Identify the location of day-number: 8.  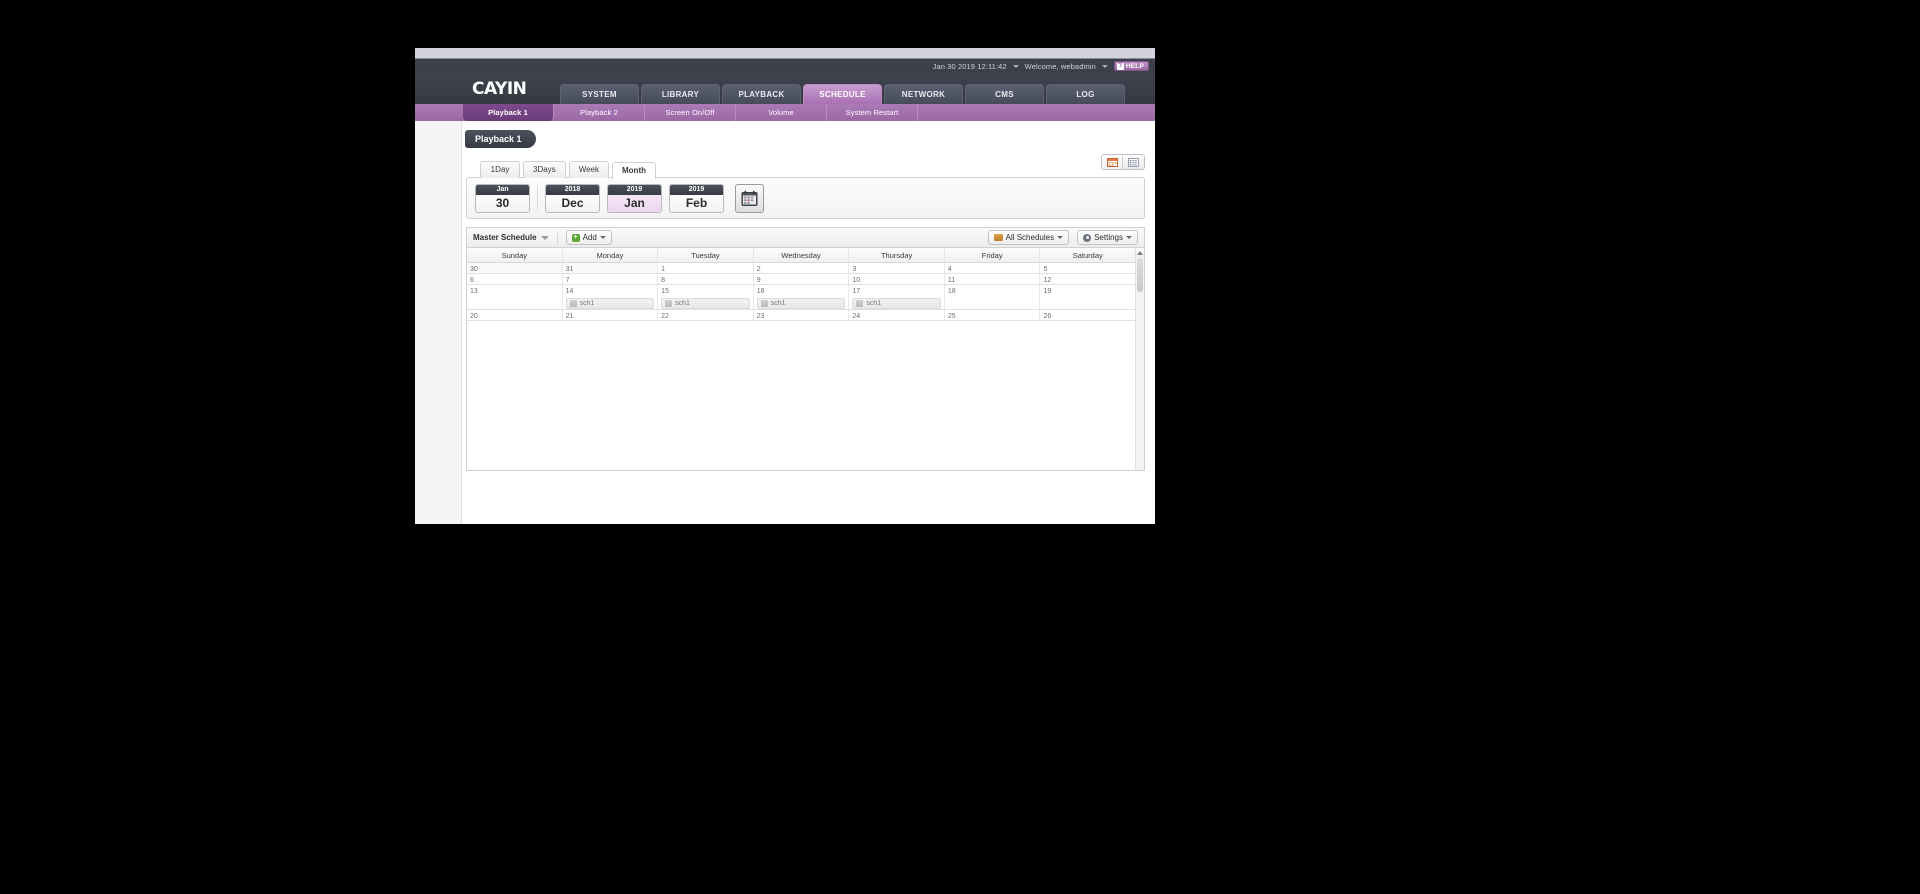
(663, 280).